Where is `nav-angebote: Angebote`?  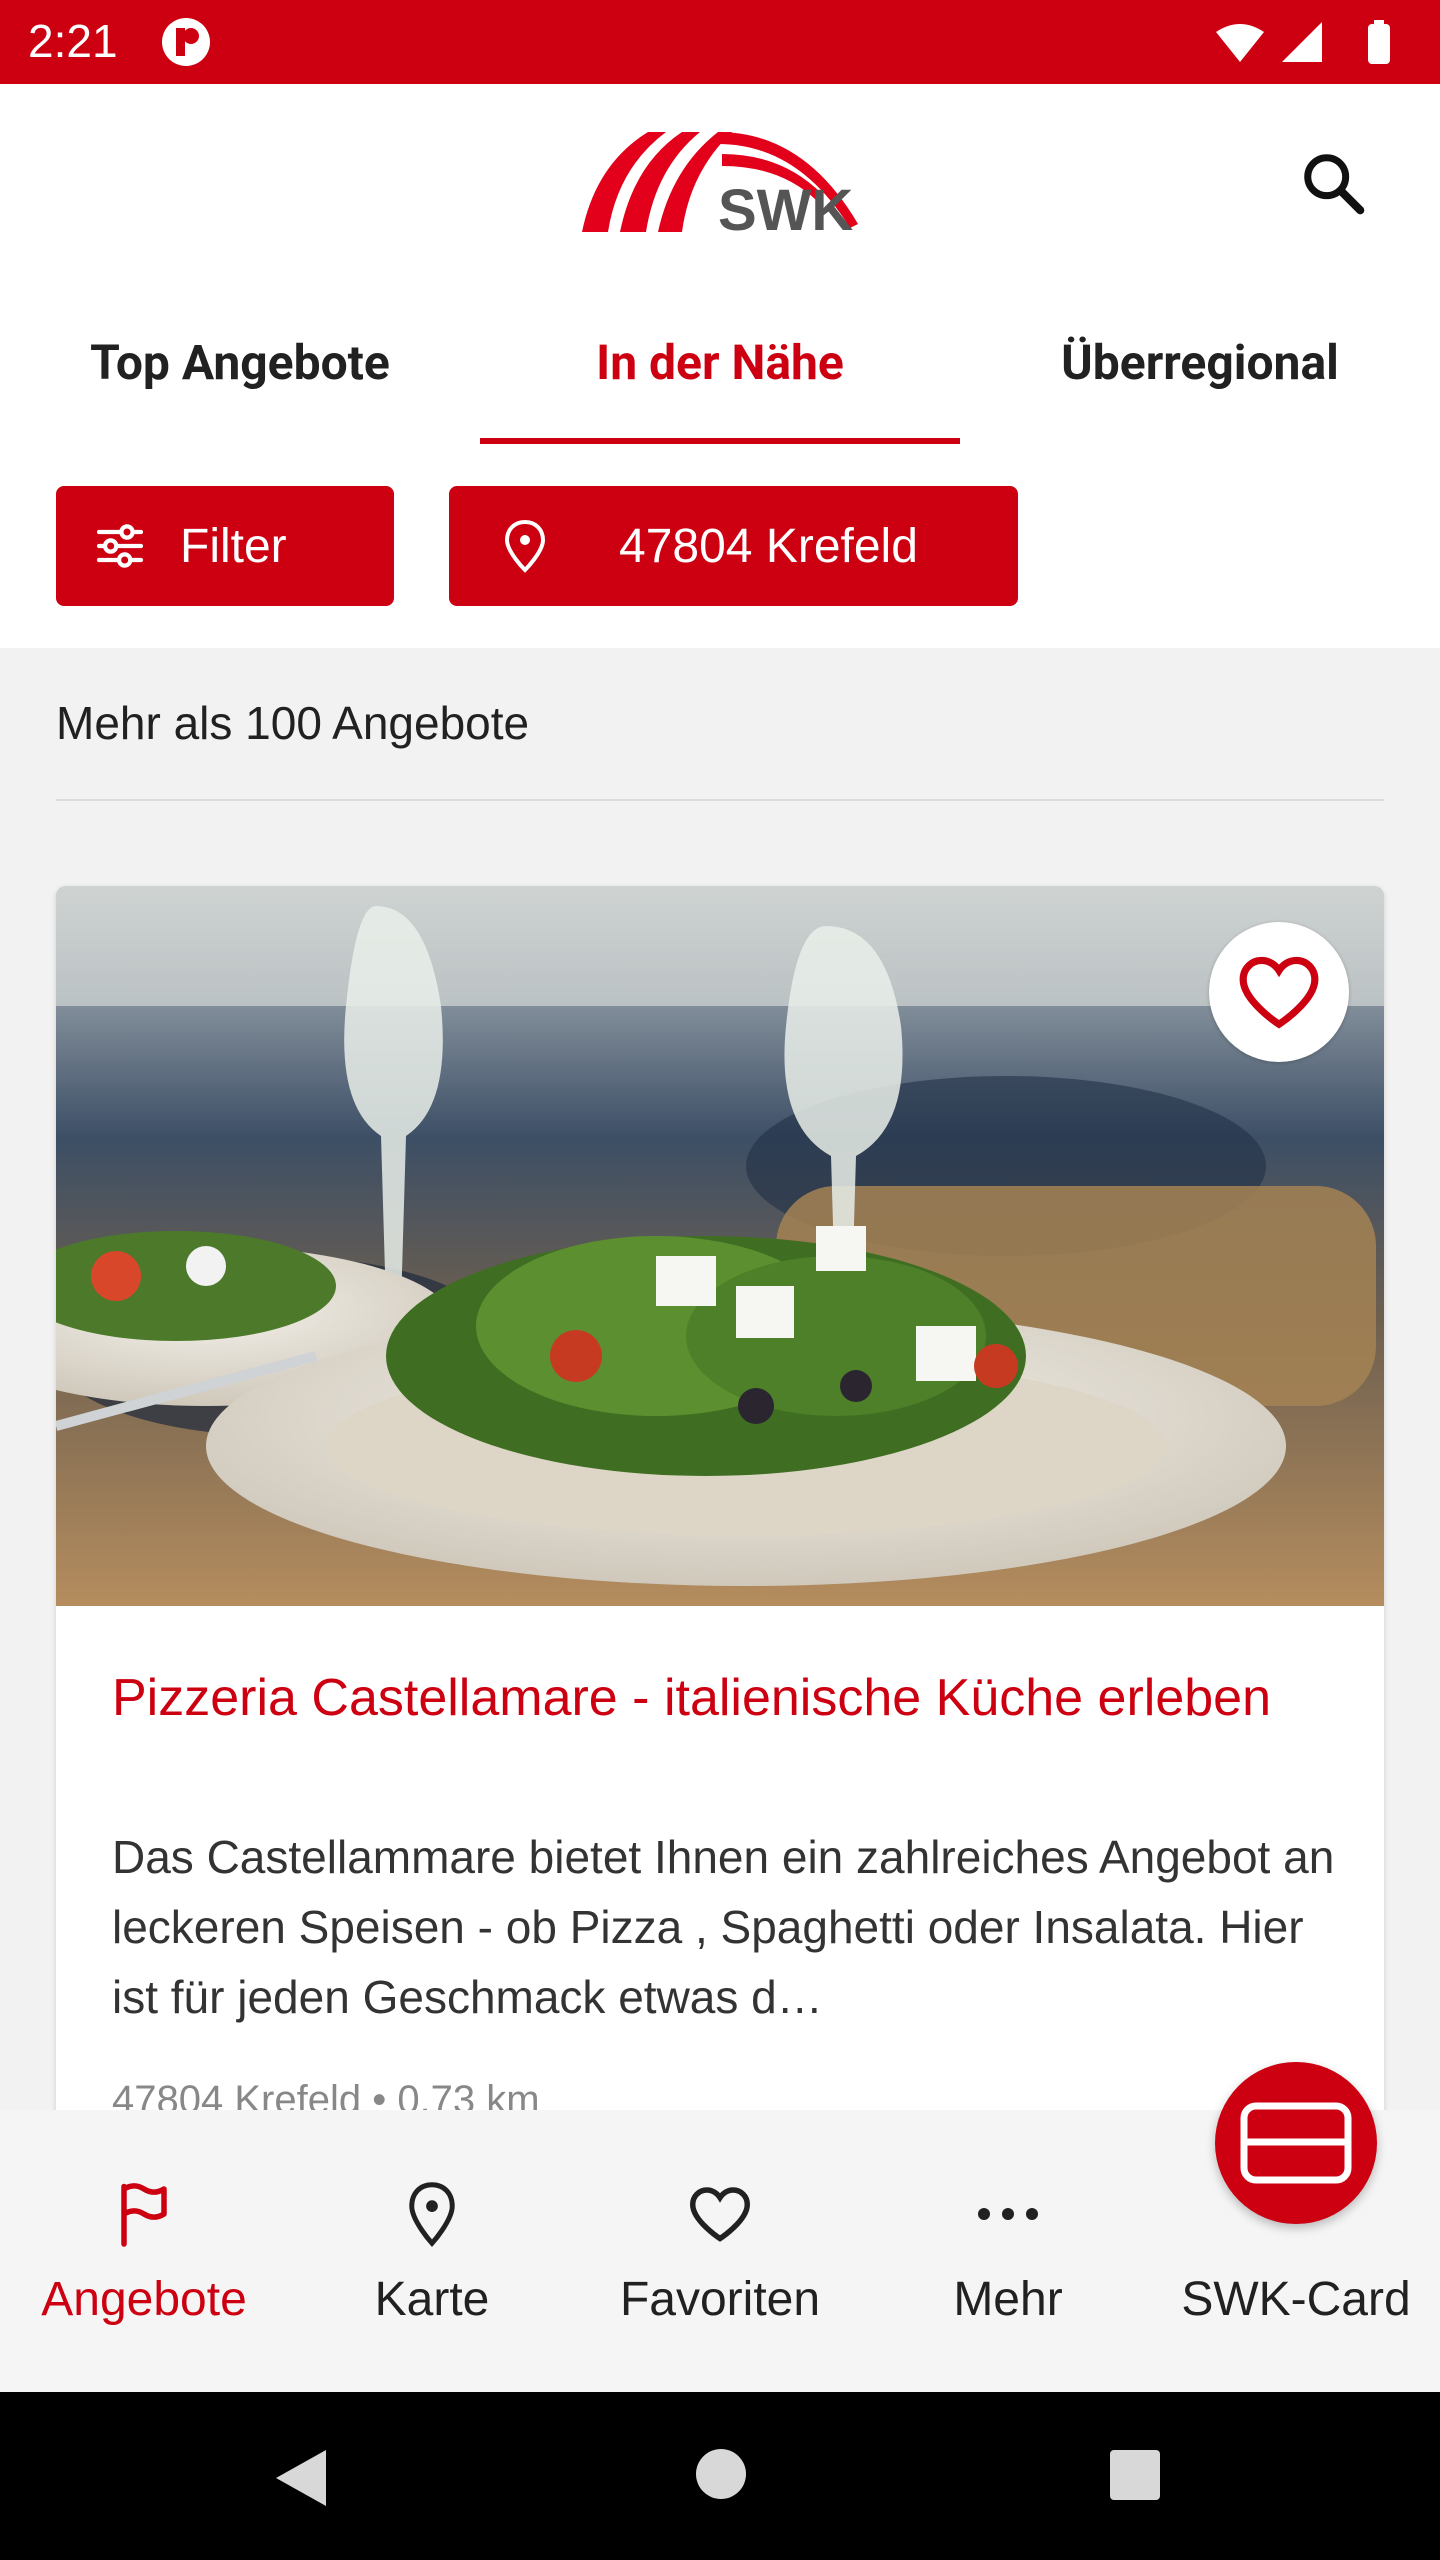 nav-angebote: Angebote is located at coordinates (144, 2274).